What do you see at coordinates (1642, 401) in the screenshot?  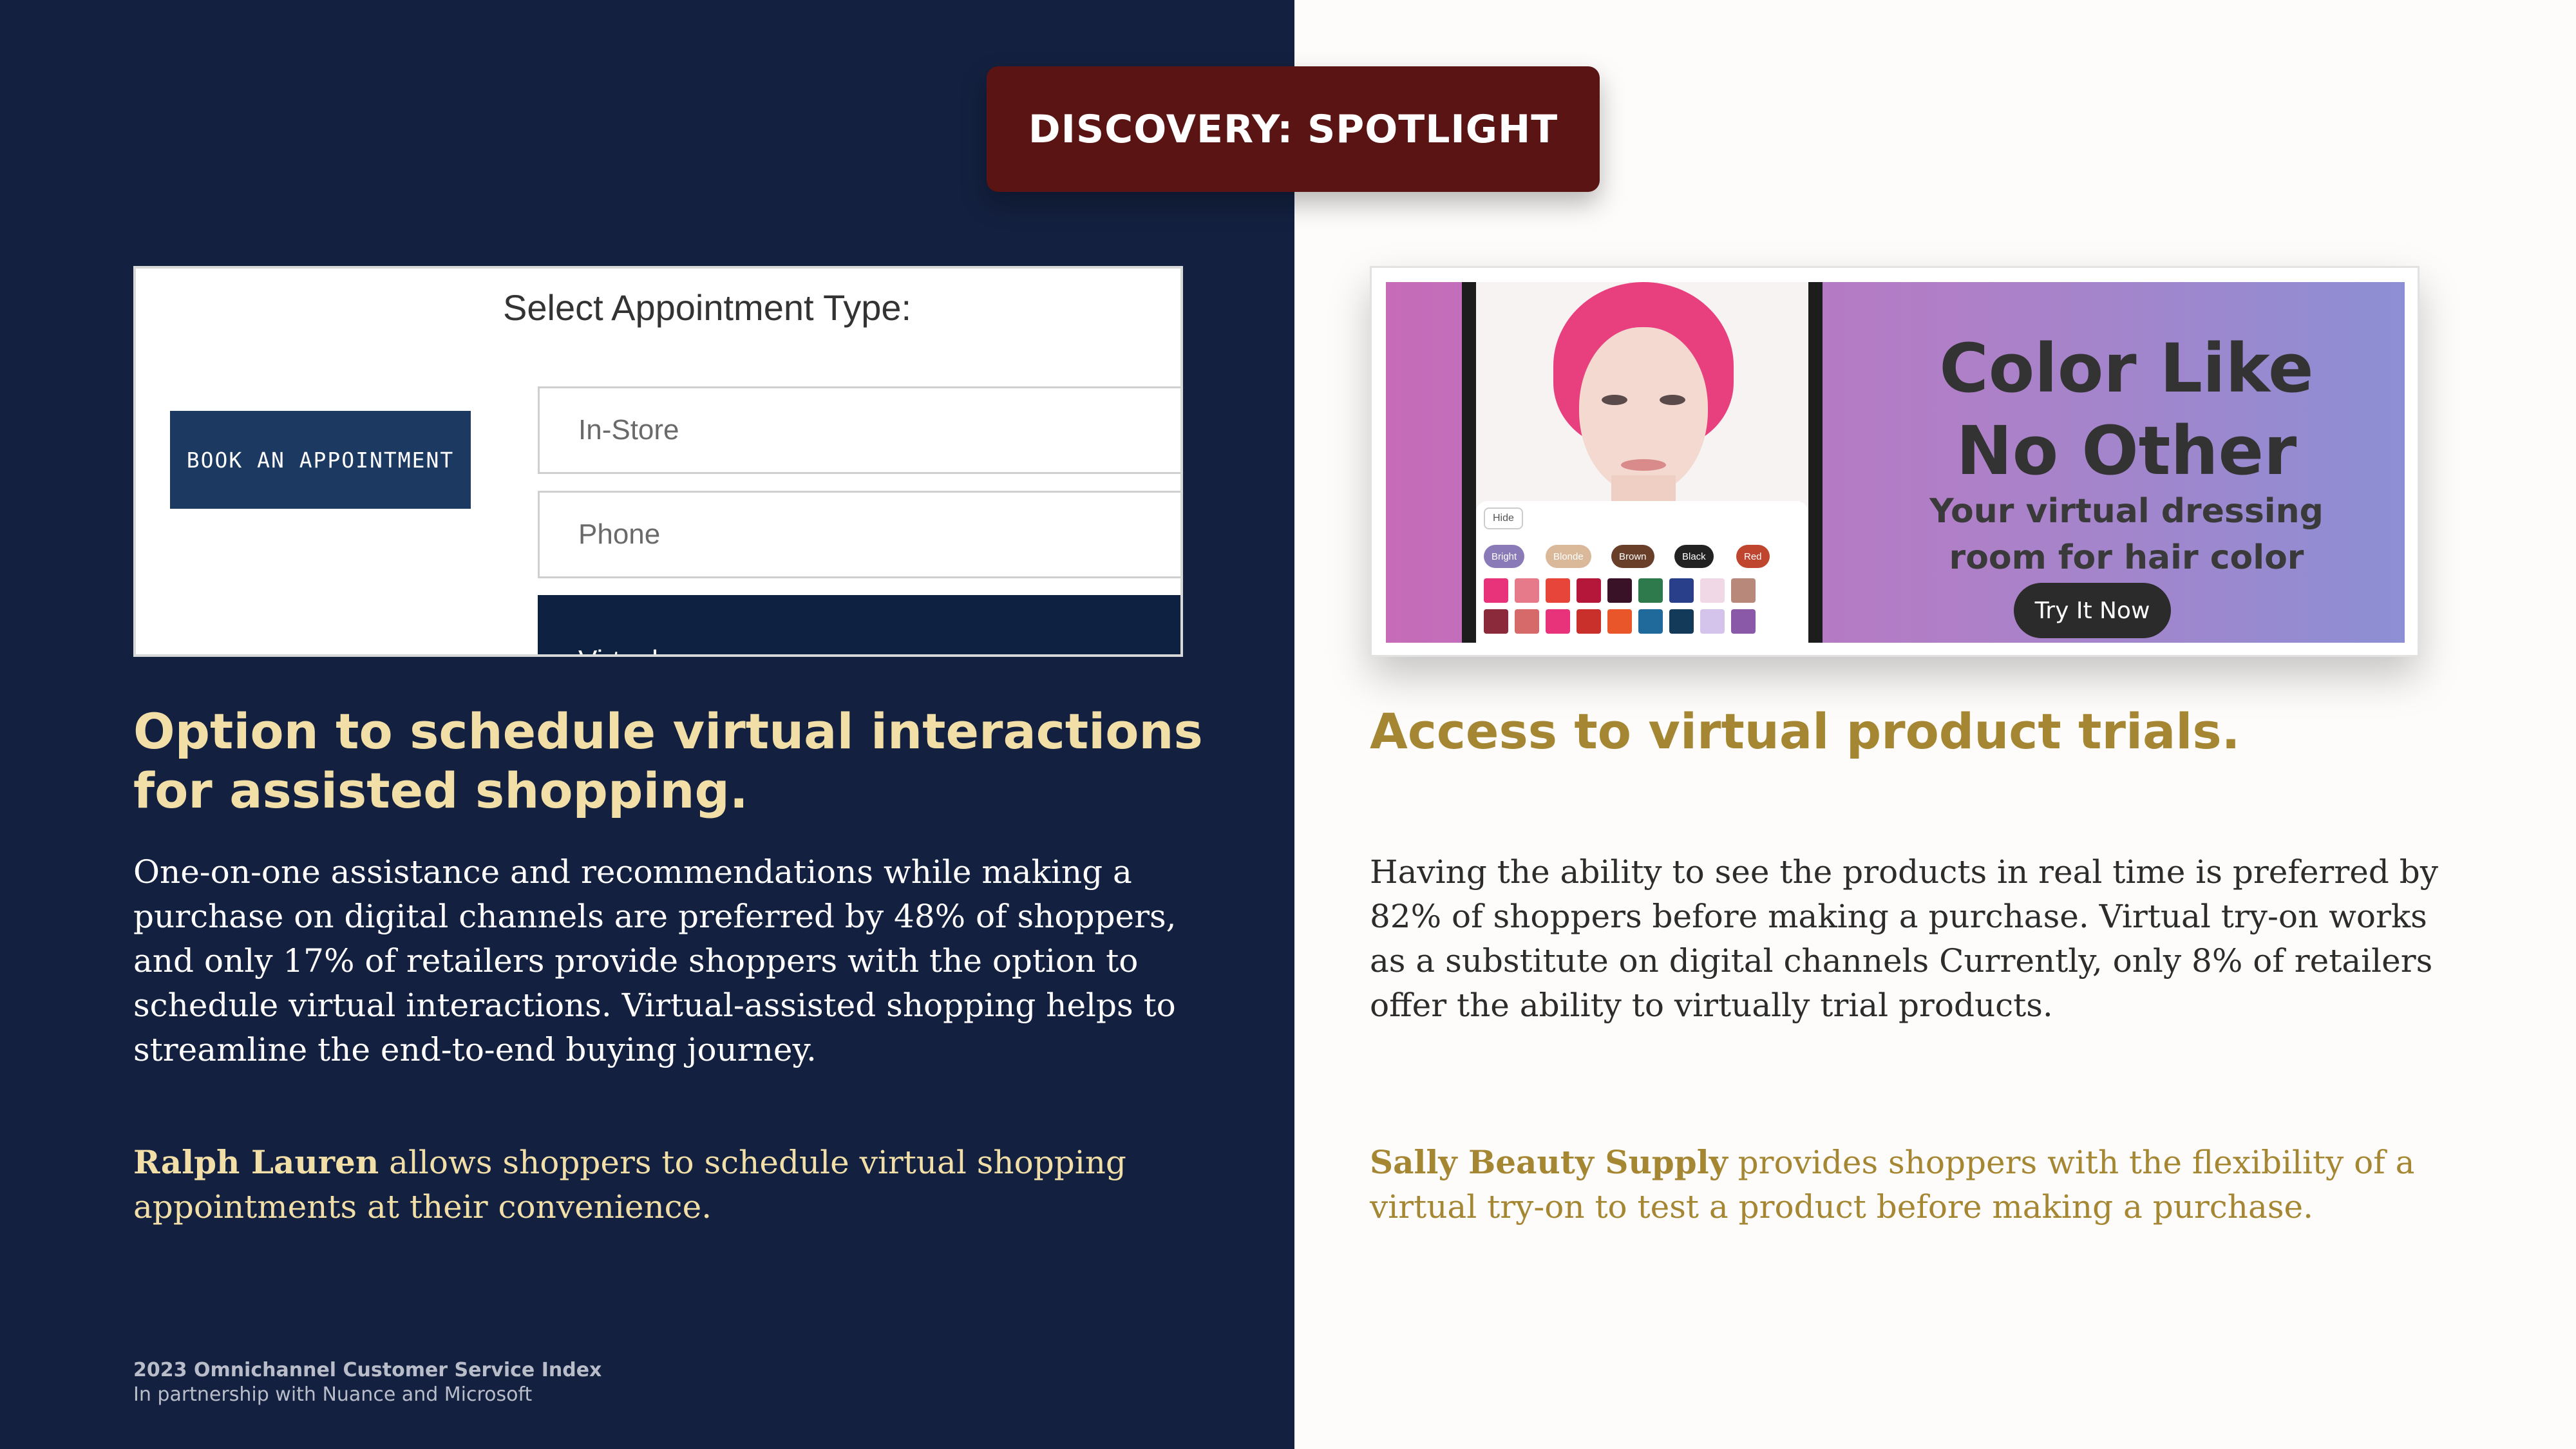 I see `model-portrait` at bounding box center [1642, 401].